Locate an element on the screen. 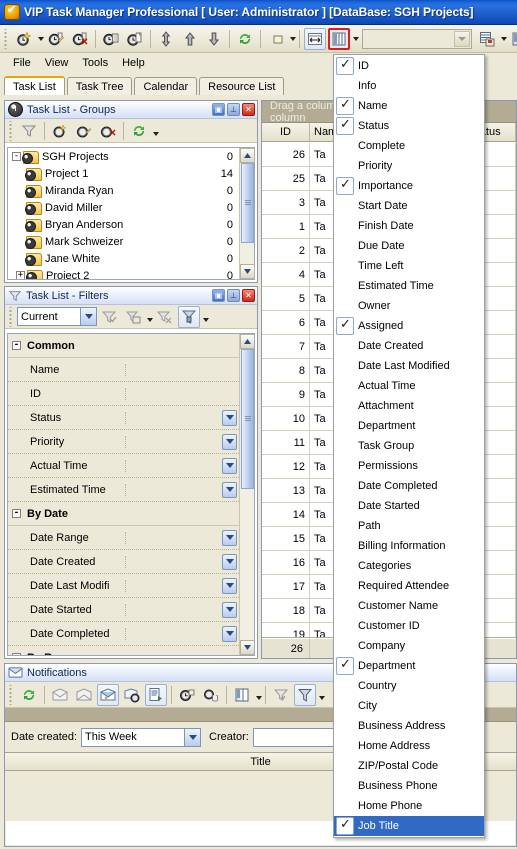  filter-row-status: Status is located at coordinates (123, 418).